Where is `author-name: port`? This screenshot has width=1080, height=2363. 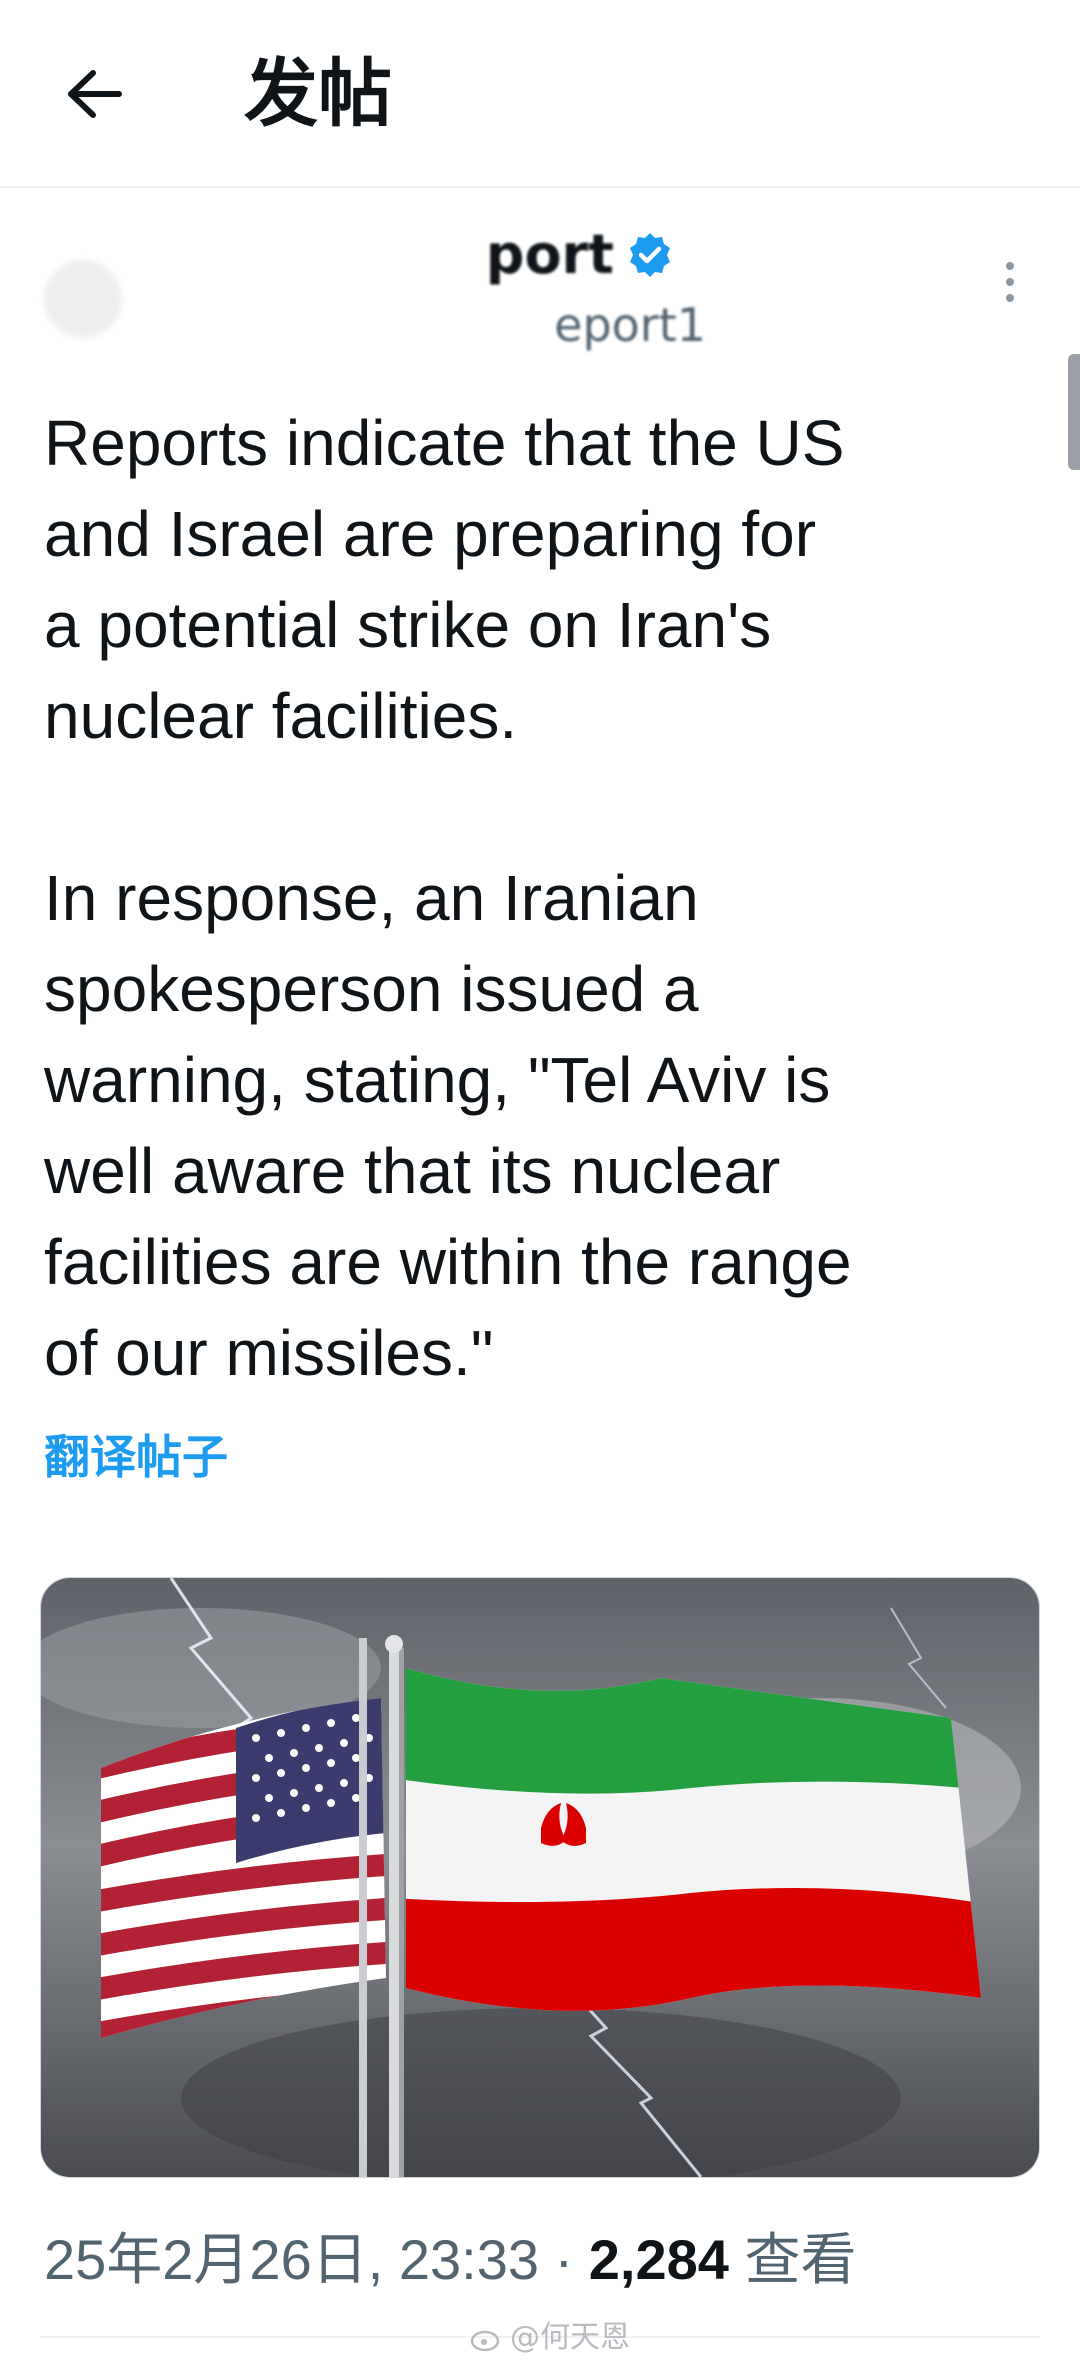
author-name: port is located at coordinates (414, 255).